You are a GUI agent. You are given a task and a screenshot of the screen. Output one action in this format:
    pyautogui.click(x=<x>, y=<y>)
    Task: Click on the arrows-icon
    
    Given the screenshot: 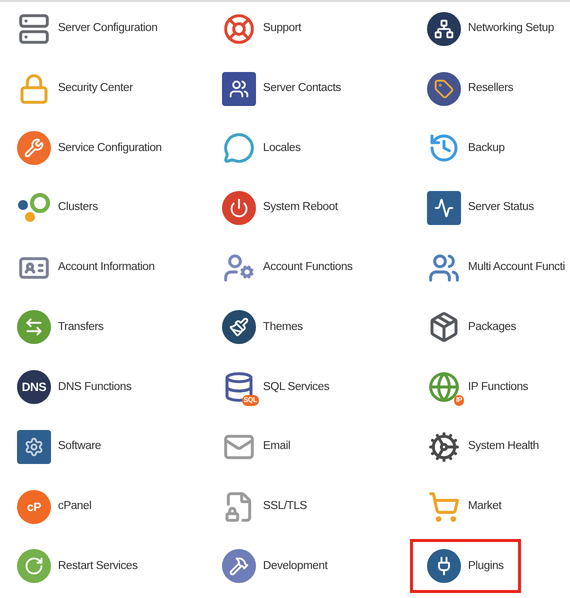 What is the action you would take?
    pyautogui.click(x=34, y=327)
    